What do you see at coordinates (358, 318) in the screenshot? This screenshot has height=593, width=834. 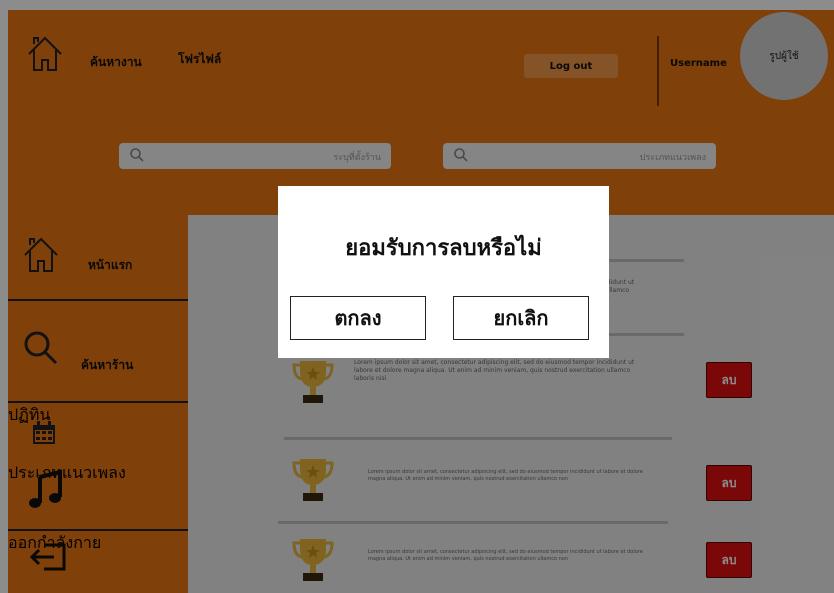 I see `confirm-button: ตกลง` at bounding box center [358, 318].